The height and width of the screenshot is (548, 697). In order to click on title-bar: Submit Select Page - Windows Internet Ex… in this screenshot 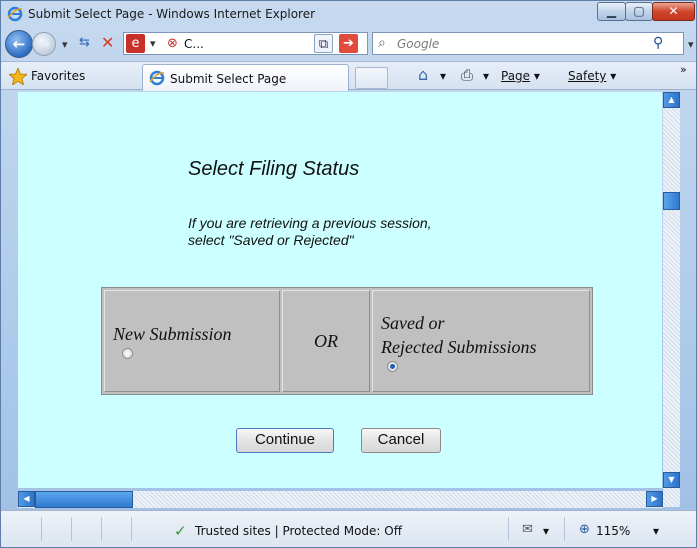, I will do `click(348, 14)`.